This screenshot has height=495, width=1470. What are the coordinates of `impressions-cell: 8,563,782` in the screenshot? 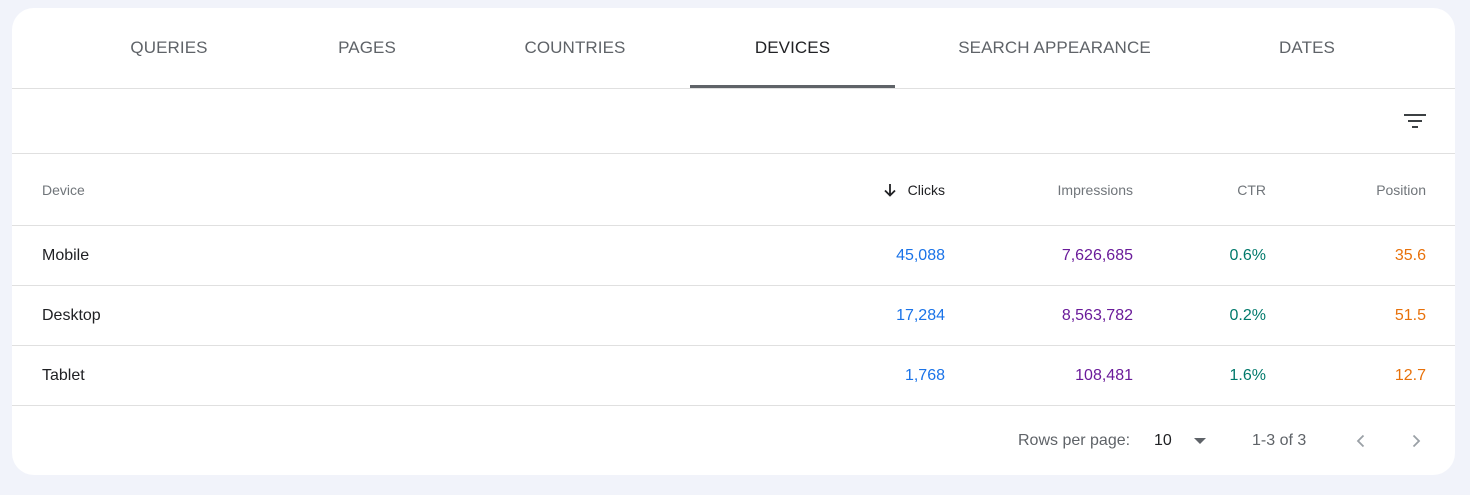 It's located at (1097, 315).